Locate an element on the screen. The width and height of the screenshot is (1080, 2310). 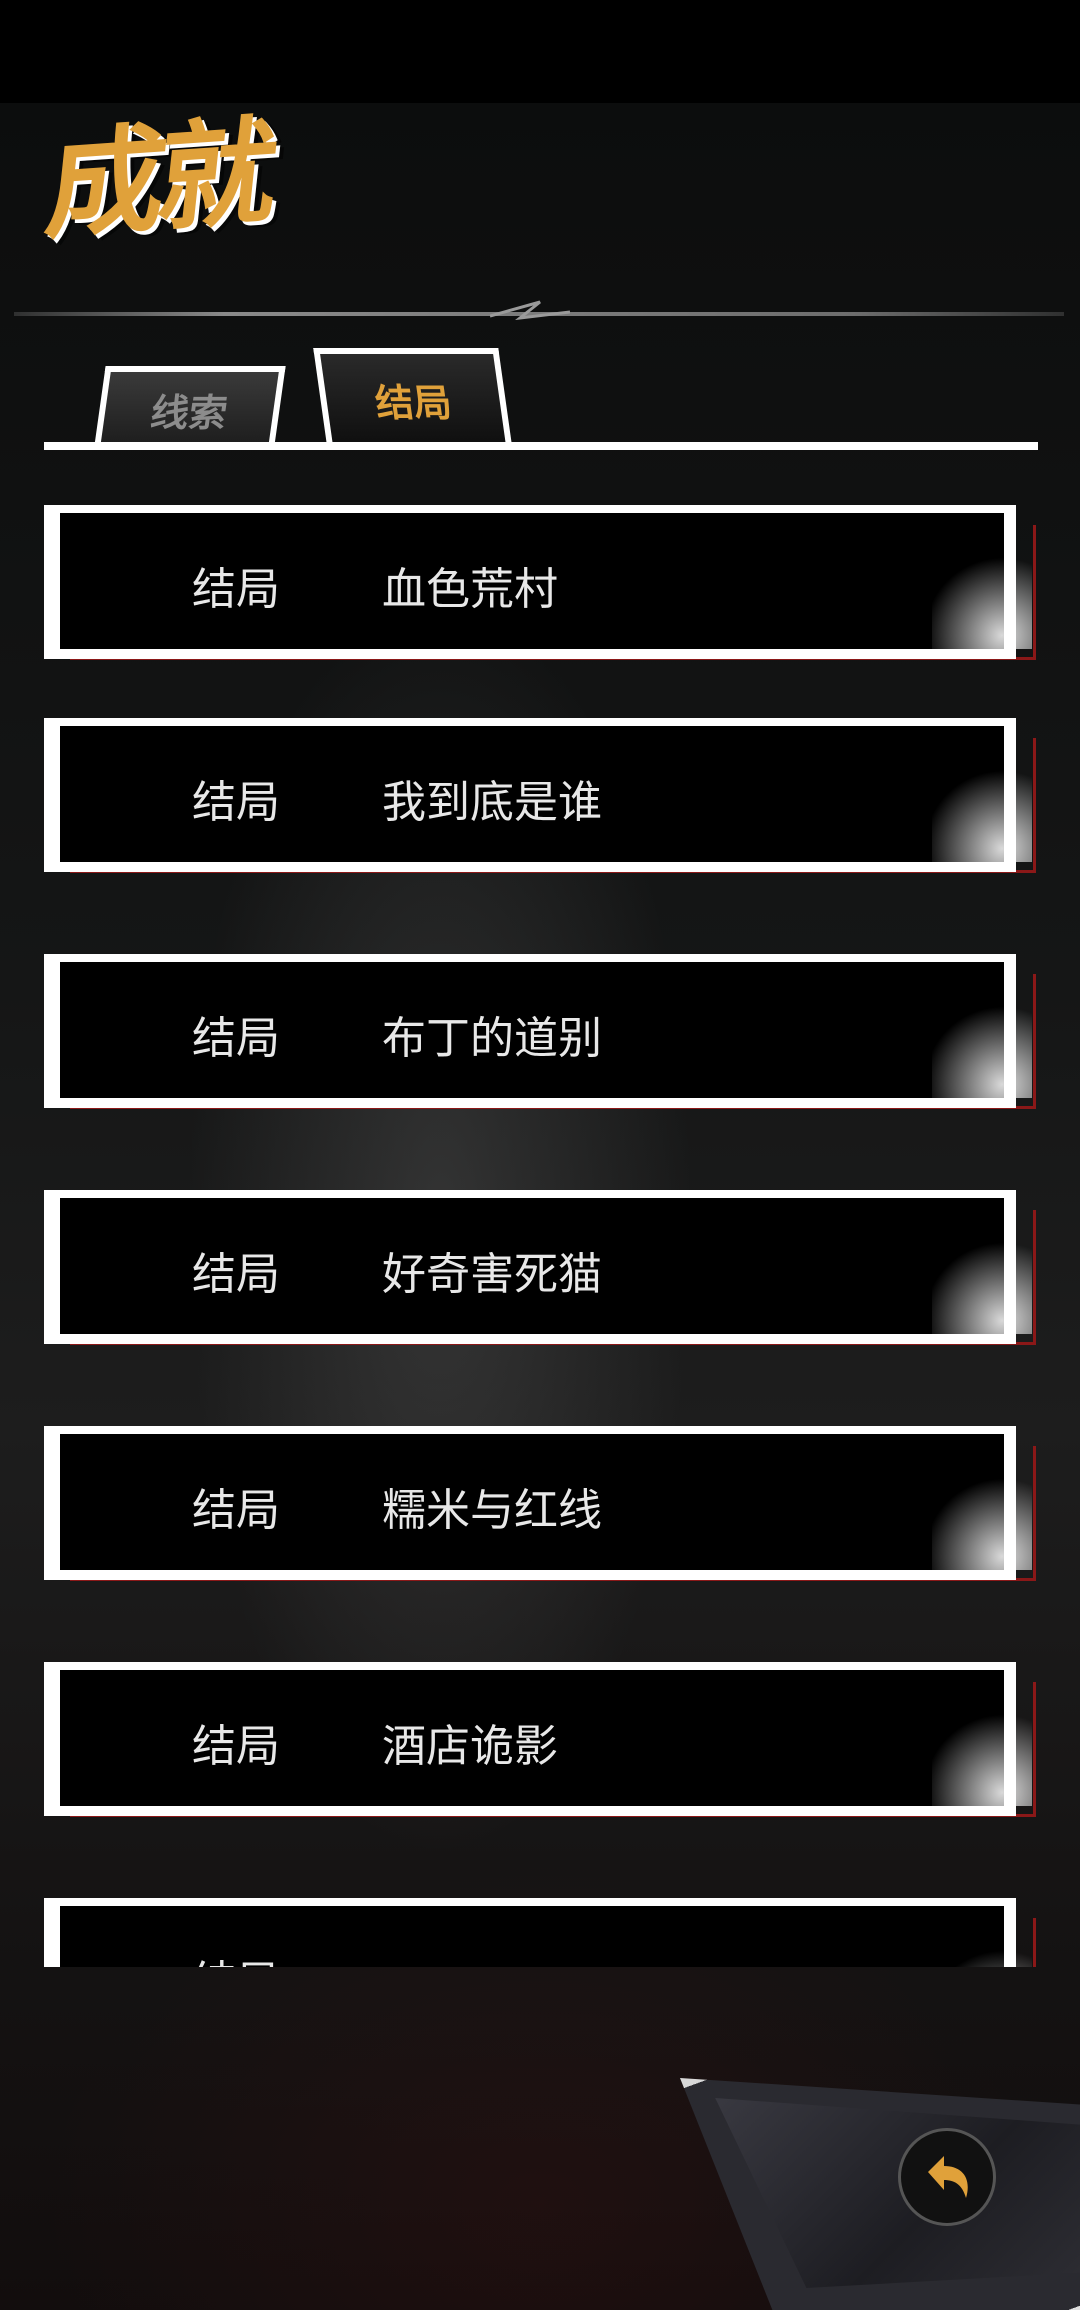
list-item: 结局 is located at coordinates (544, 1932).